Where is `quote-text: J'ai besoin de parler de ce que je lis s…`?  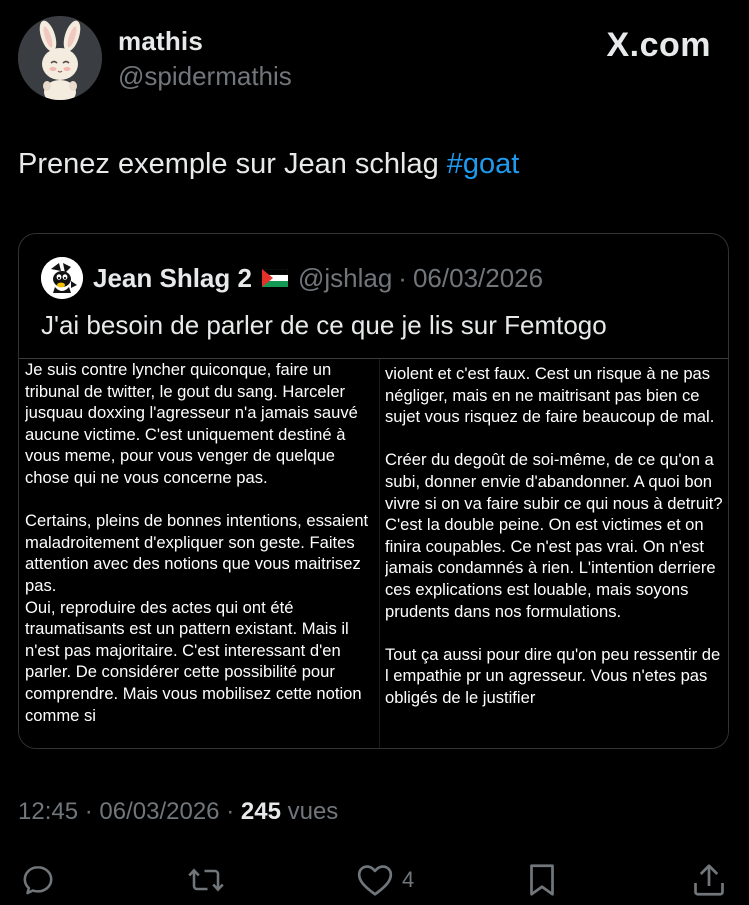 quote-text: J'ai besoin de parler de ce que je lis s… is located at coordinates (324, 325).